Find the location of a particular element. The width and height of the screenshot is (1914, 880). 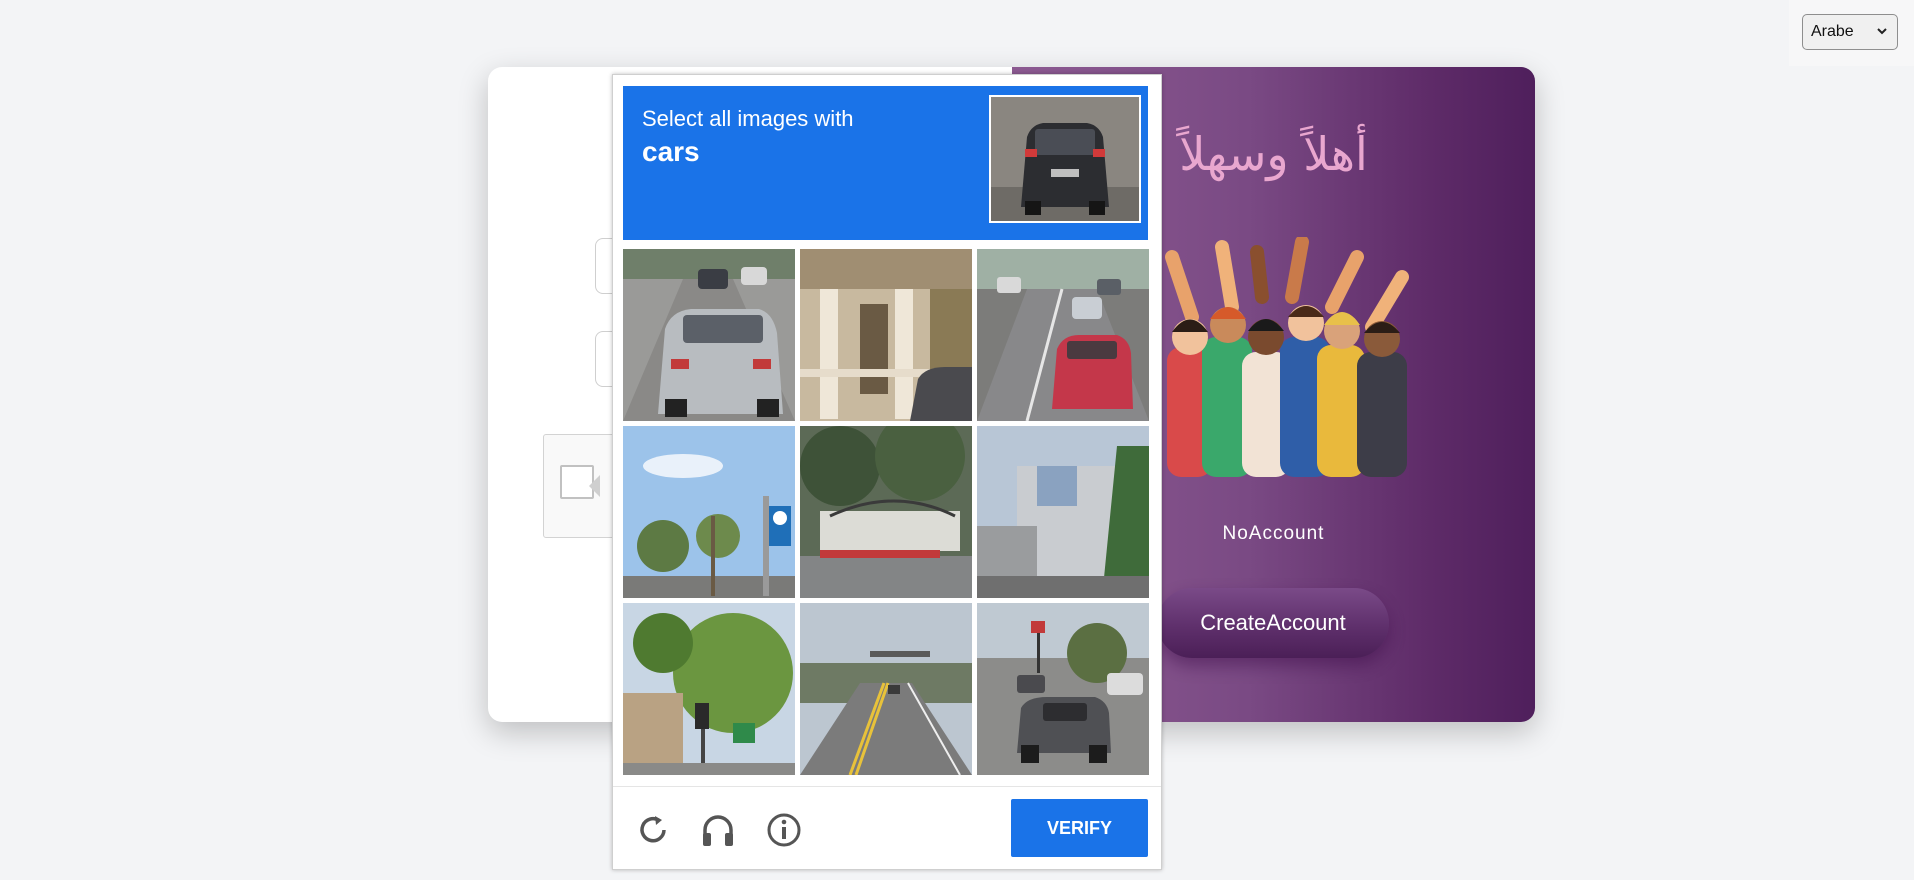

language-bar: Arabe is located at coordinates (1851, 33).